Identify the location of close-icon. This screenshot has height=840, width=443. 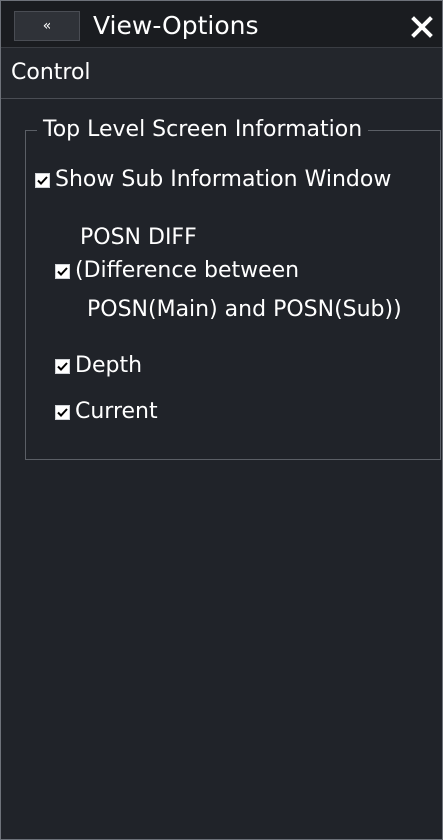
(422, 27).